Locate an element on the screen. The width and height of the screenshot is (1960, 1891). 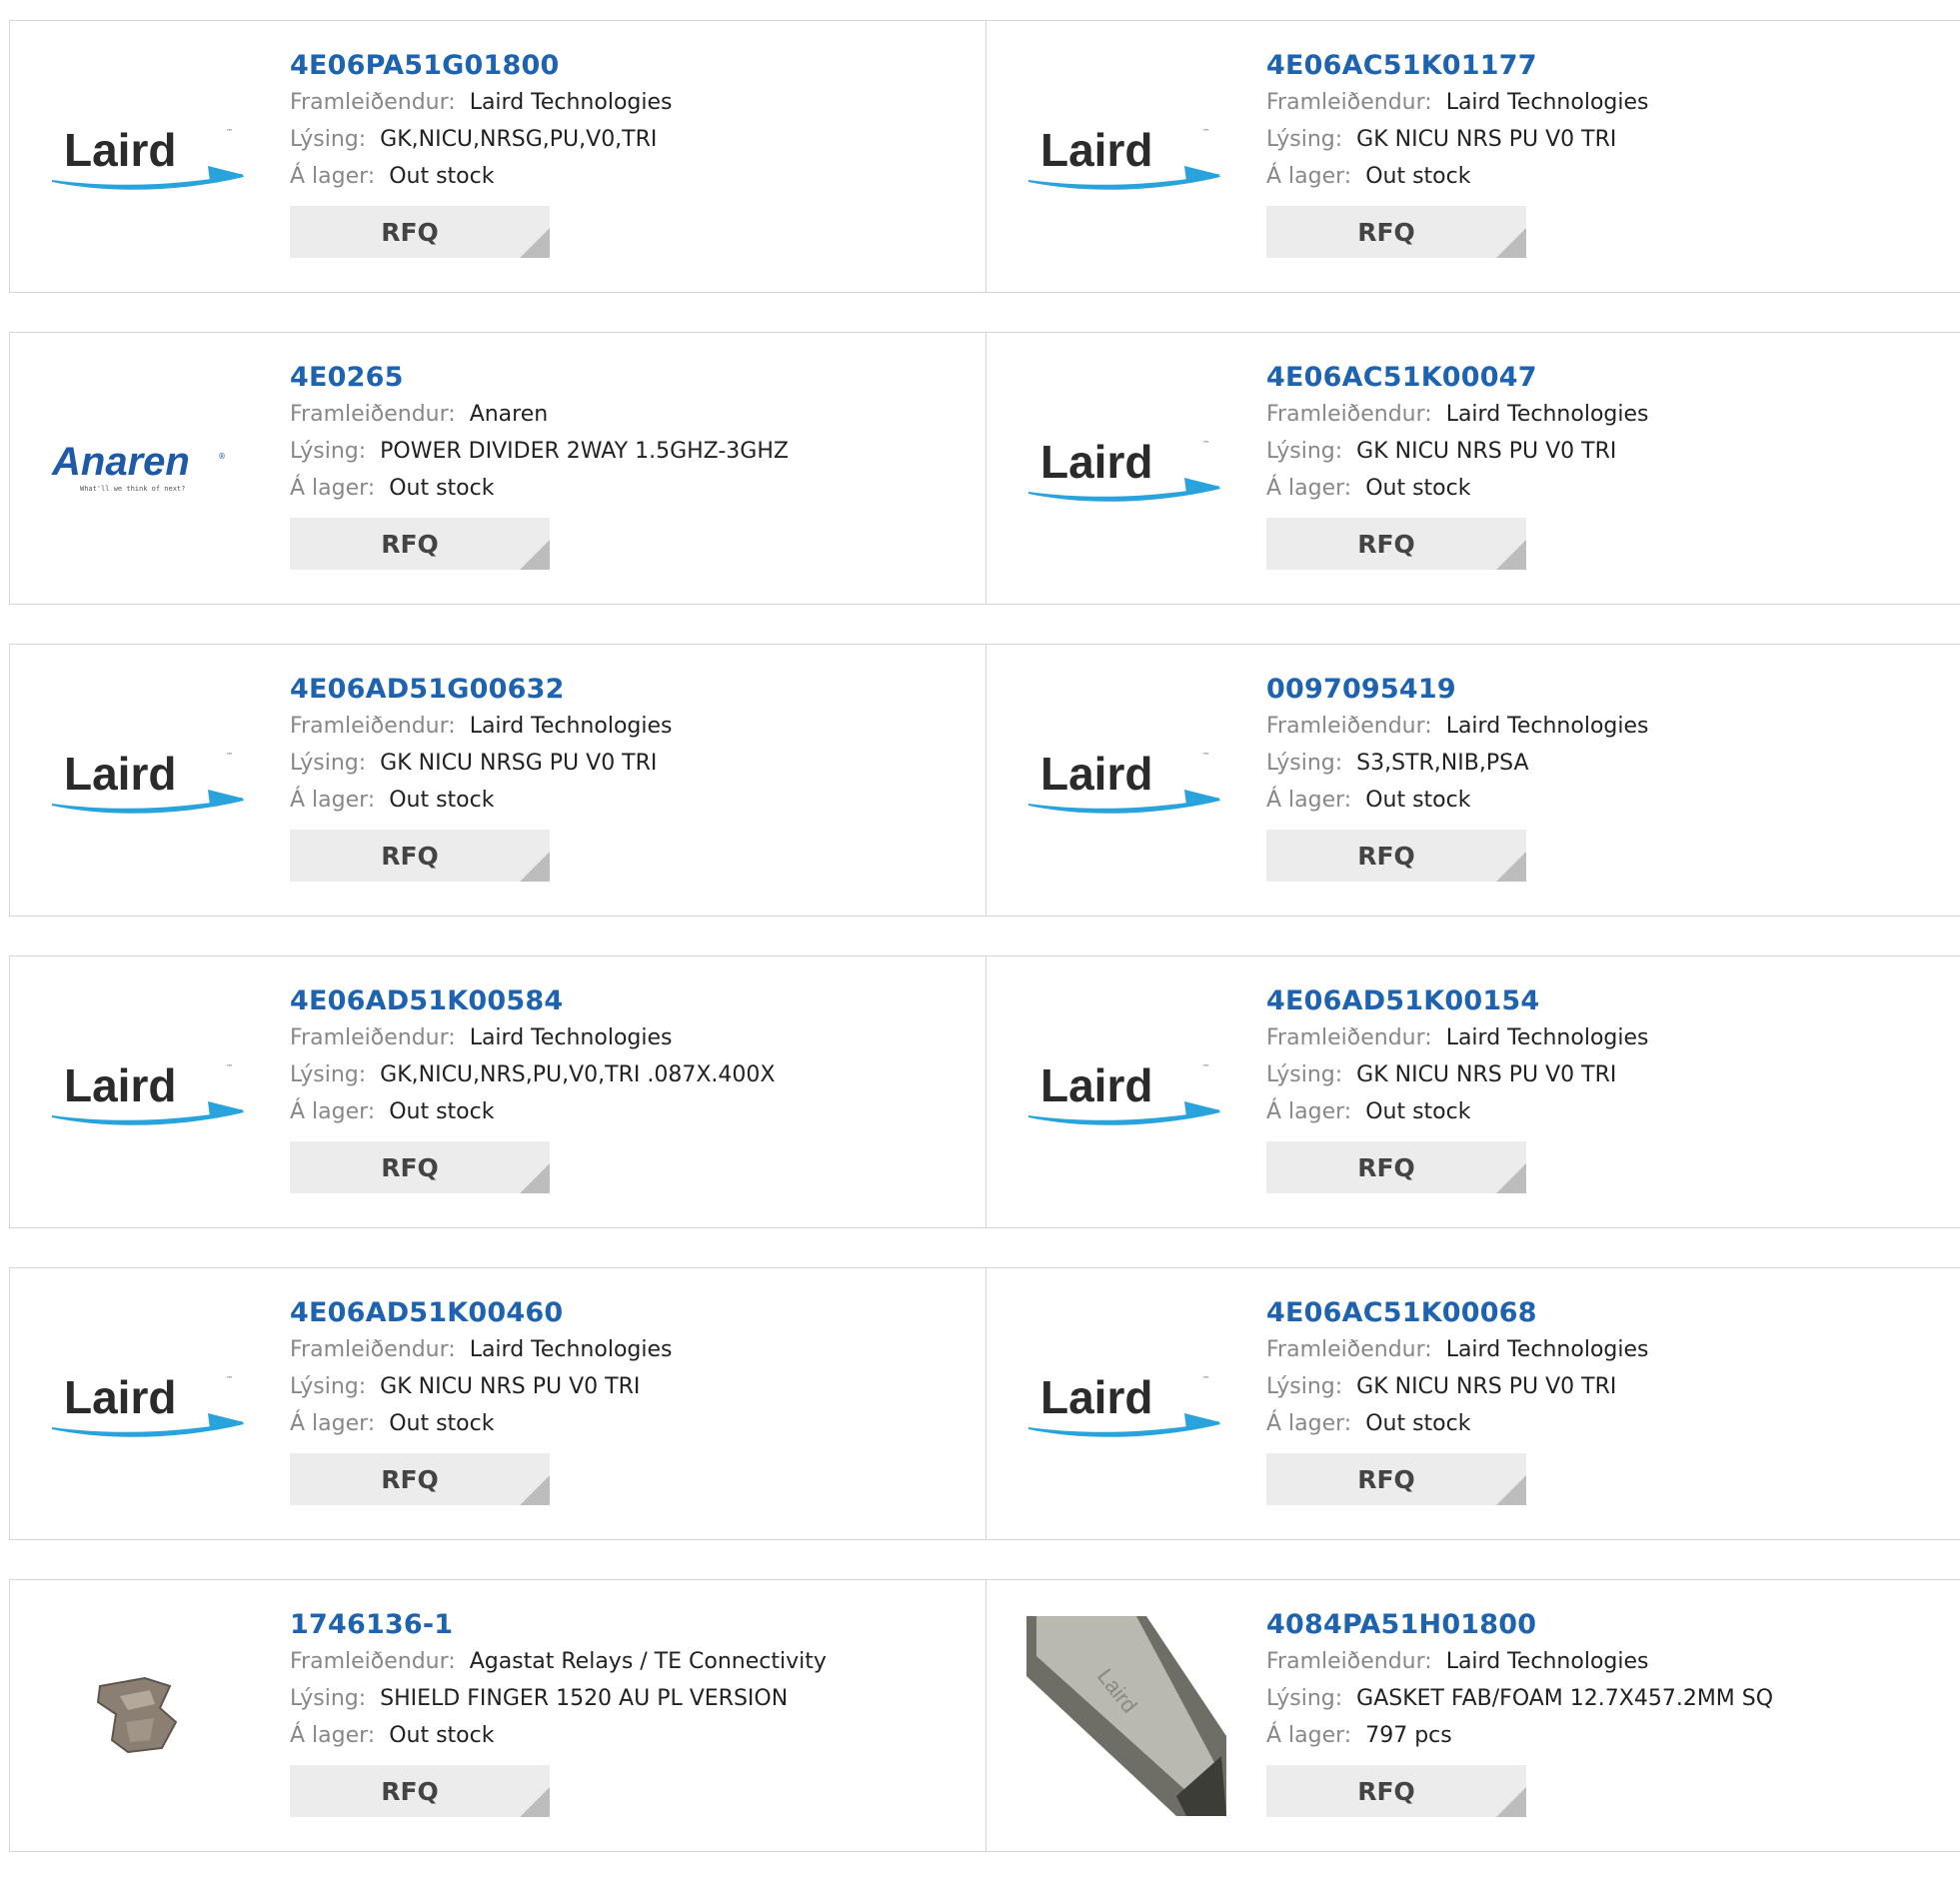
description-value: GK,NICU,NRS,PU,V0,TRI .087X.400X is located at coordinates (578, 1075).